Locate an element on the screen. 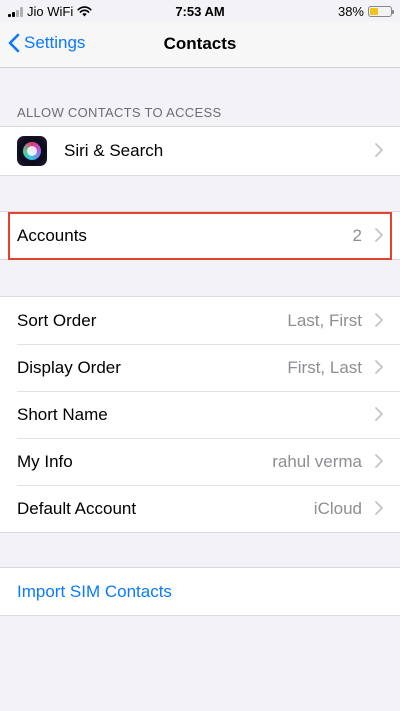 The width and height of the screenshot is (400, 711). battery-icon is located at coordinates (381, 11).